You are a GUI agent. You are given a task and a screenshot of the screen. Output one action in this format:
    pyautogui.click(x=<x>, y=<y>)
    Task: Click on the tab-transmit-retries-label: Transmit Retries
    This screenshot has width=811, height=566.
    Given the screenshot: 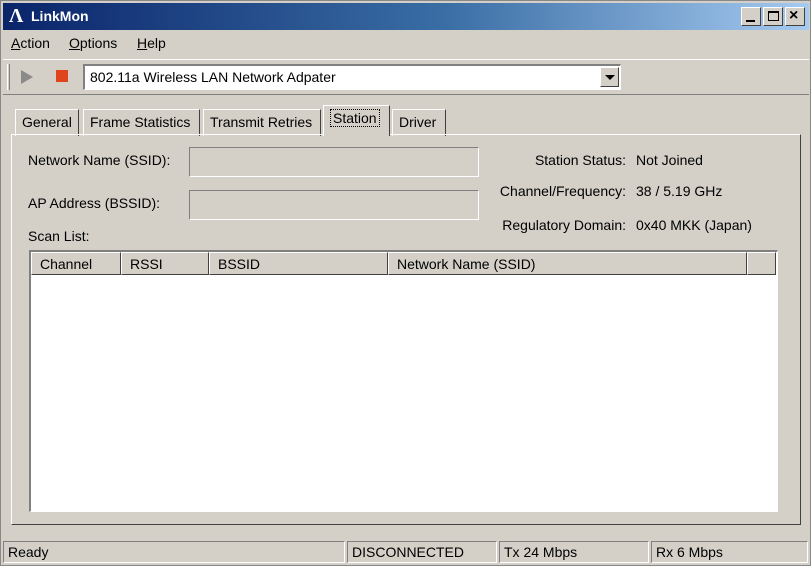 What is the action you would take?
    pyautogui.click(x=261, y=122)
    